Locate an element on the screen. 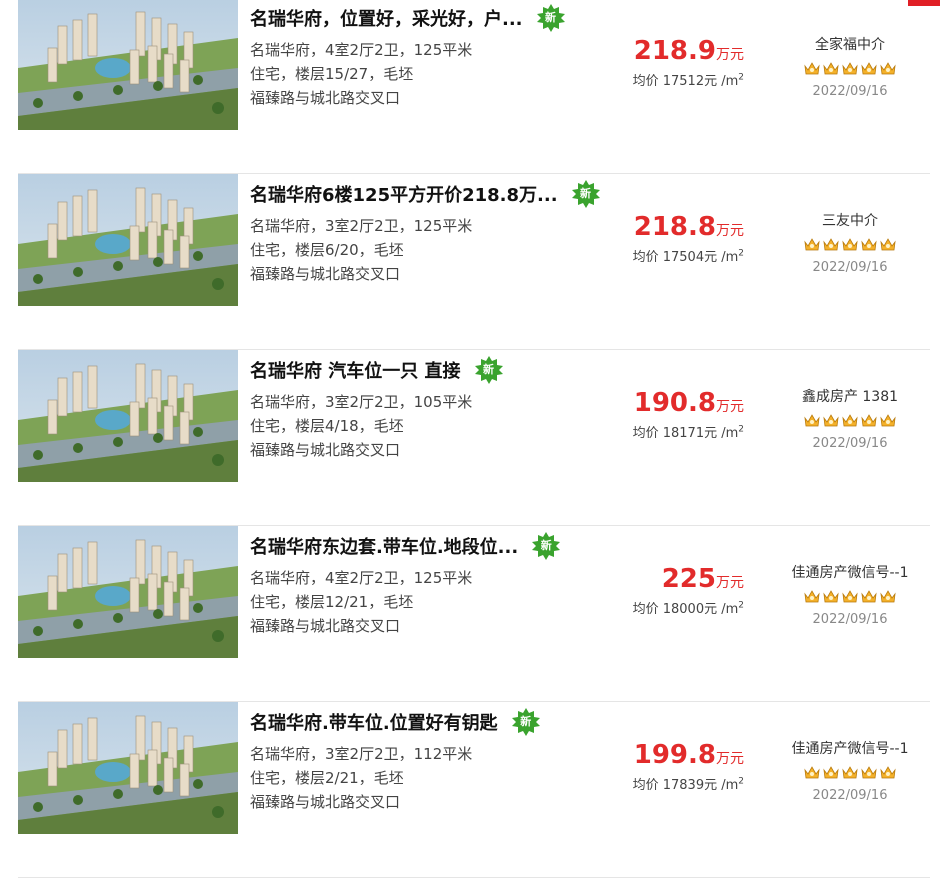 The image size is (940, 878). average-price: 均价 18171元 /m2 is located at coordinates (688, 432).